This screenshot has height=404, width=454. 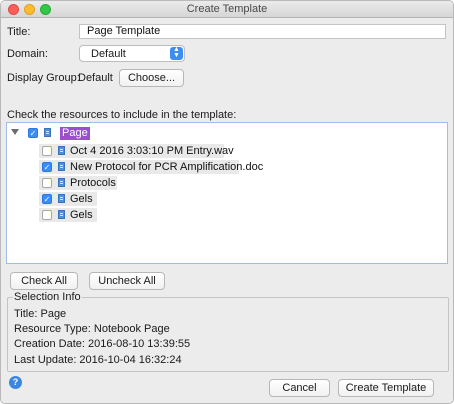 What do you see at coordinates (81, 199) in the screenshot?
I see `tree-item-label-4: Gels` at bounding box center [81, 199].